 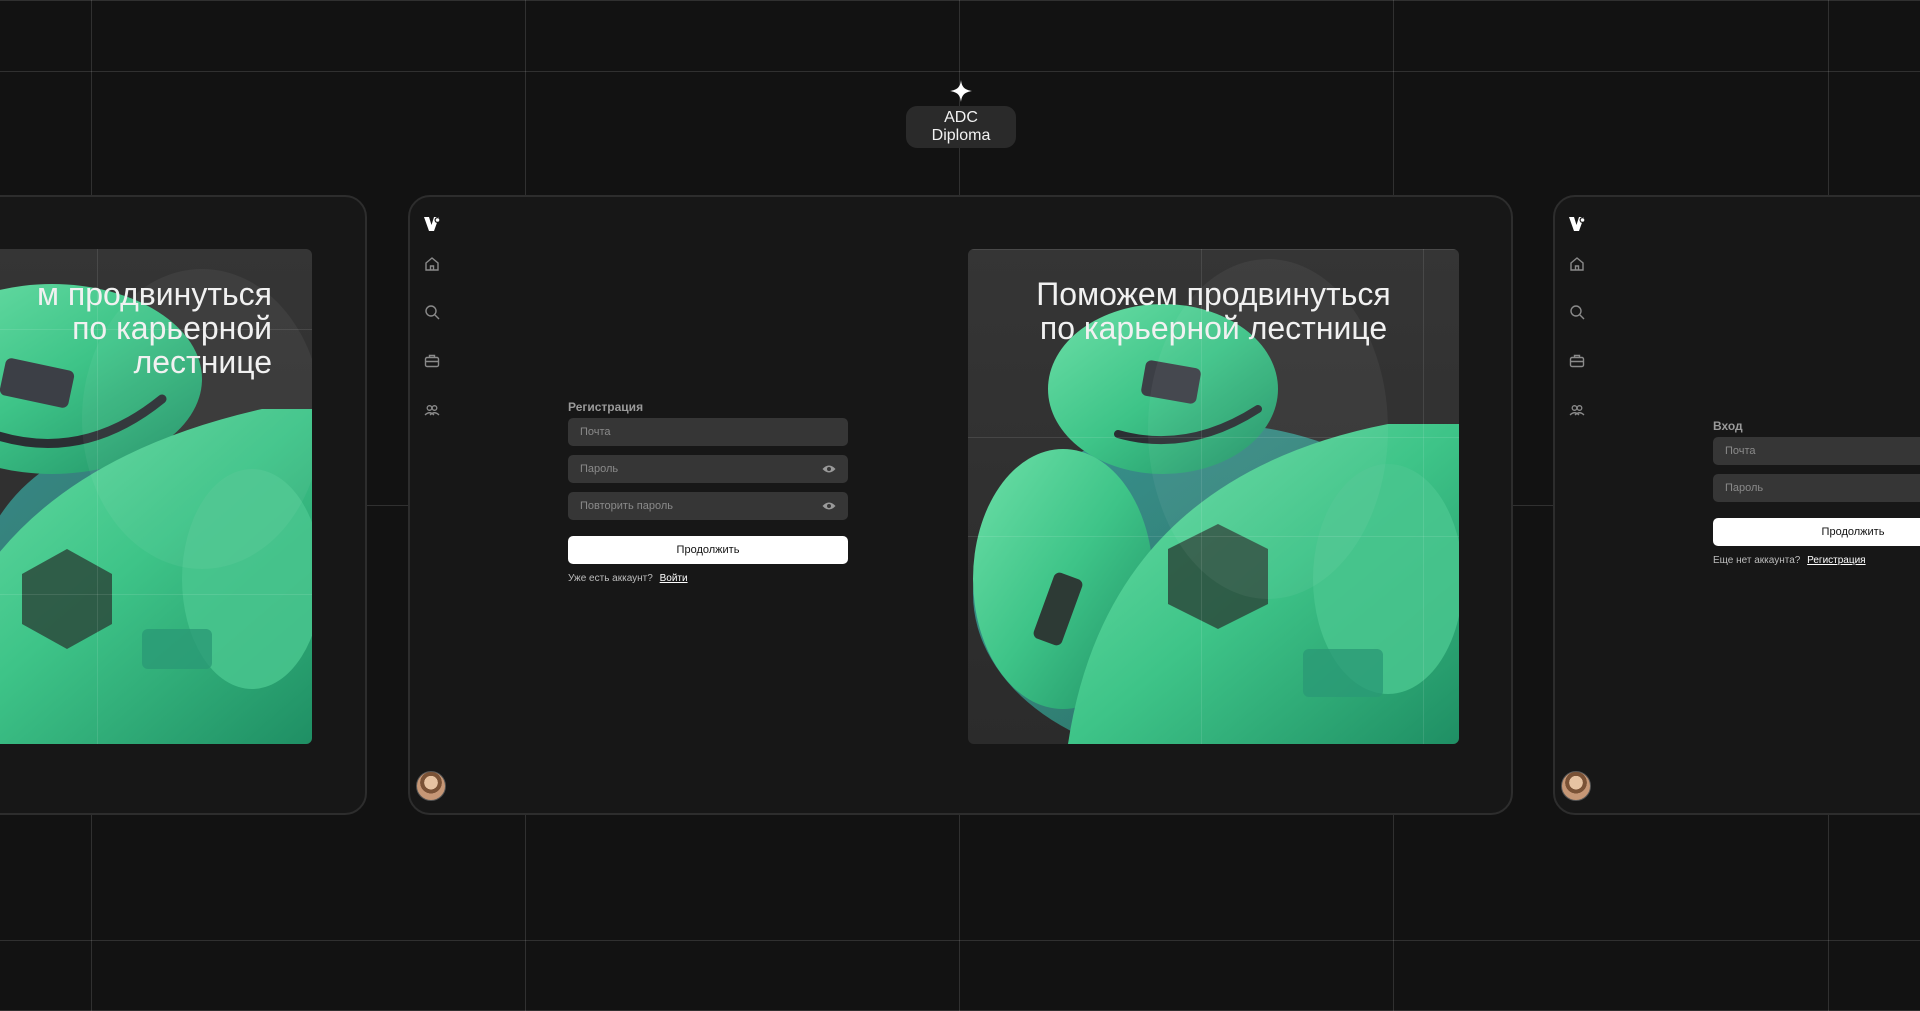 I want to click on promo-heading: м продвинуться по карьерной лестнице, so click(x=154, y=328).